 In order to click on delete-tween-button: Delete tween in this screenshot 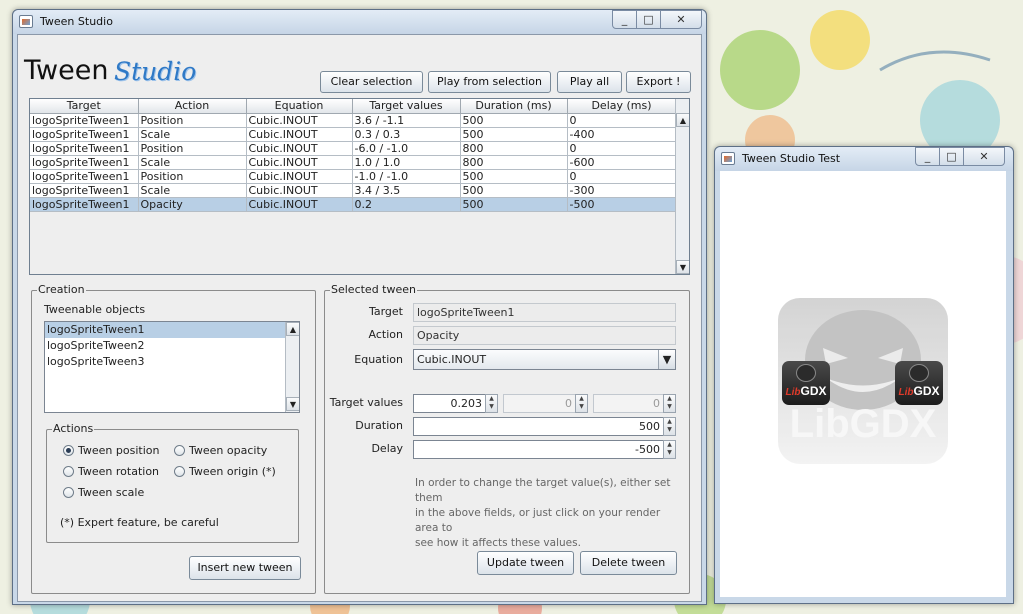, I will do `click(628, 563)`.